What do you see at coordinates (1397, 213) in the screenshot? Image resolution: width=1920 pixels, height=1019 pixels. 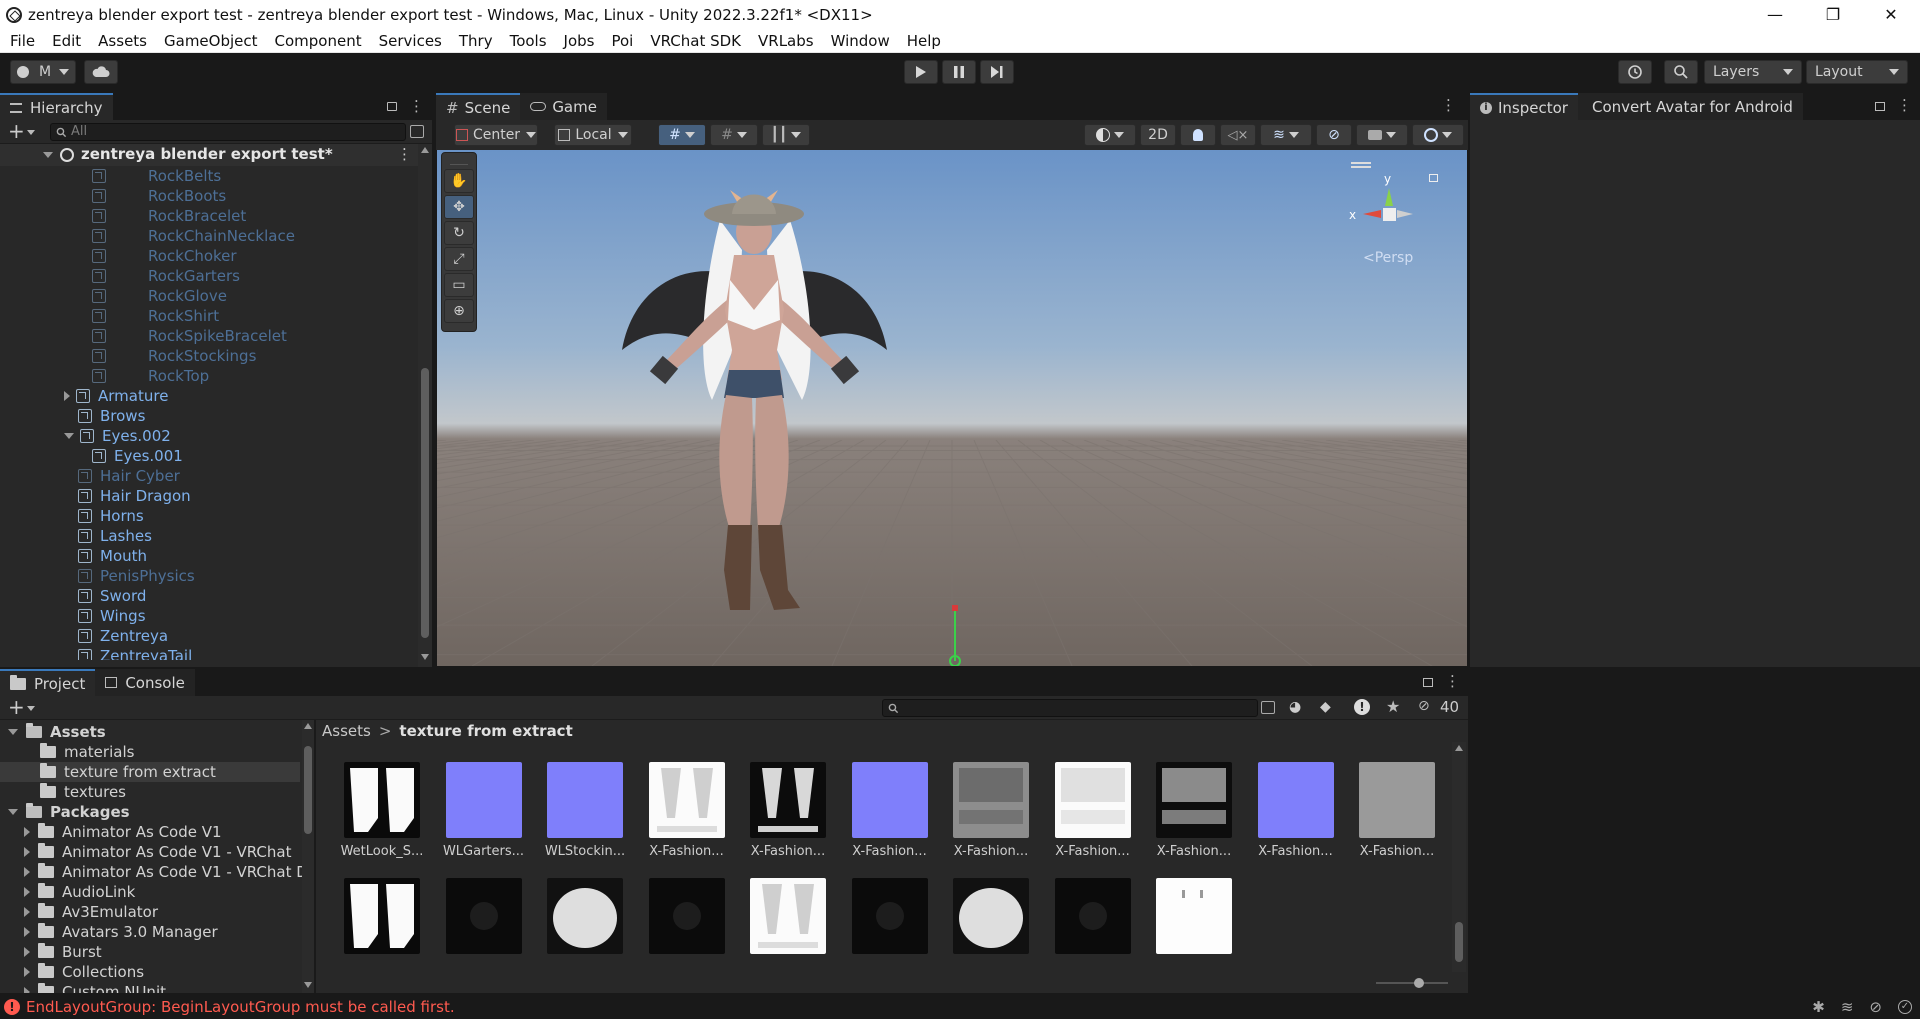 I see `orientation-gizmo: y x <Persp` at bounding box center [1397, 213].